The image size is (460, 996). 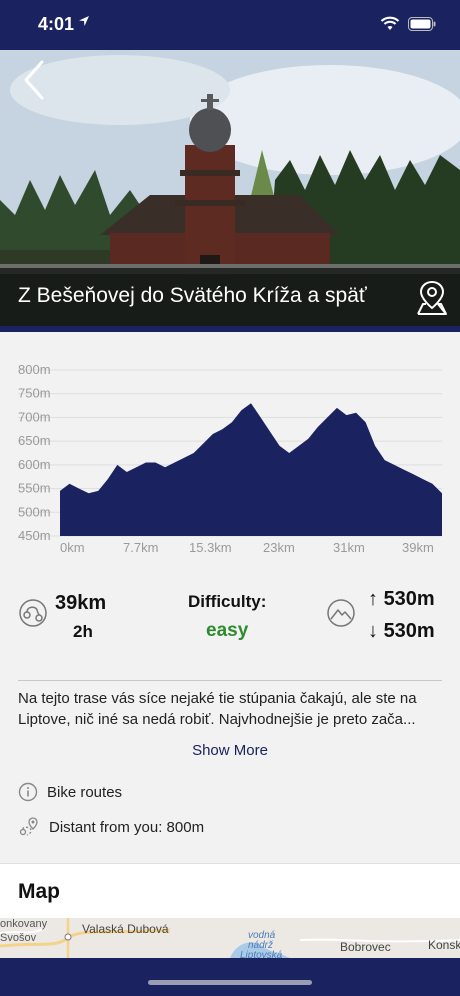 I want to click on distance-value: 39km, so click(x=81, y=603).